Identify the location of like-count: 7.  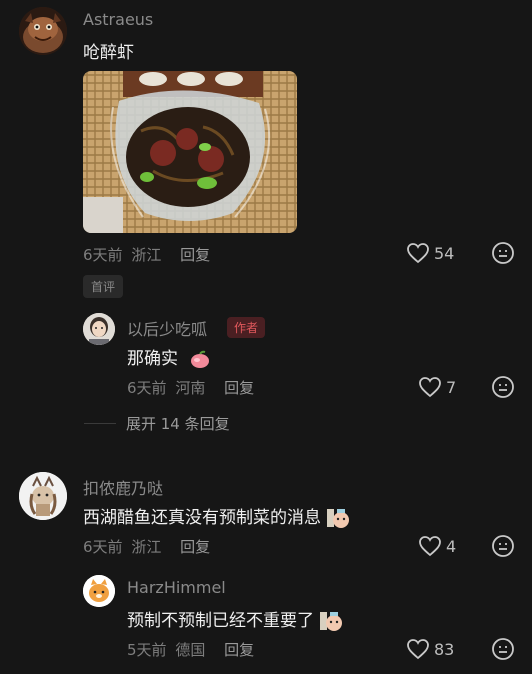
(451, 387).